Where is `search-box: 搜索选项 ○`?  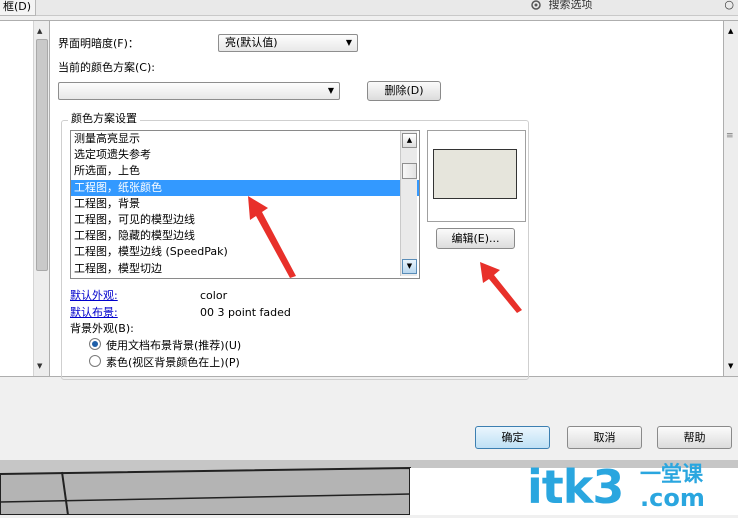
search-box: 搜索选项 ○ is located at coordinates (634, 6).